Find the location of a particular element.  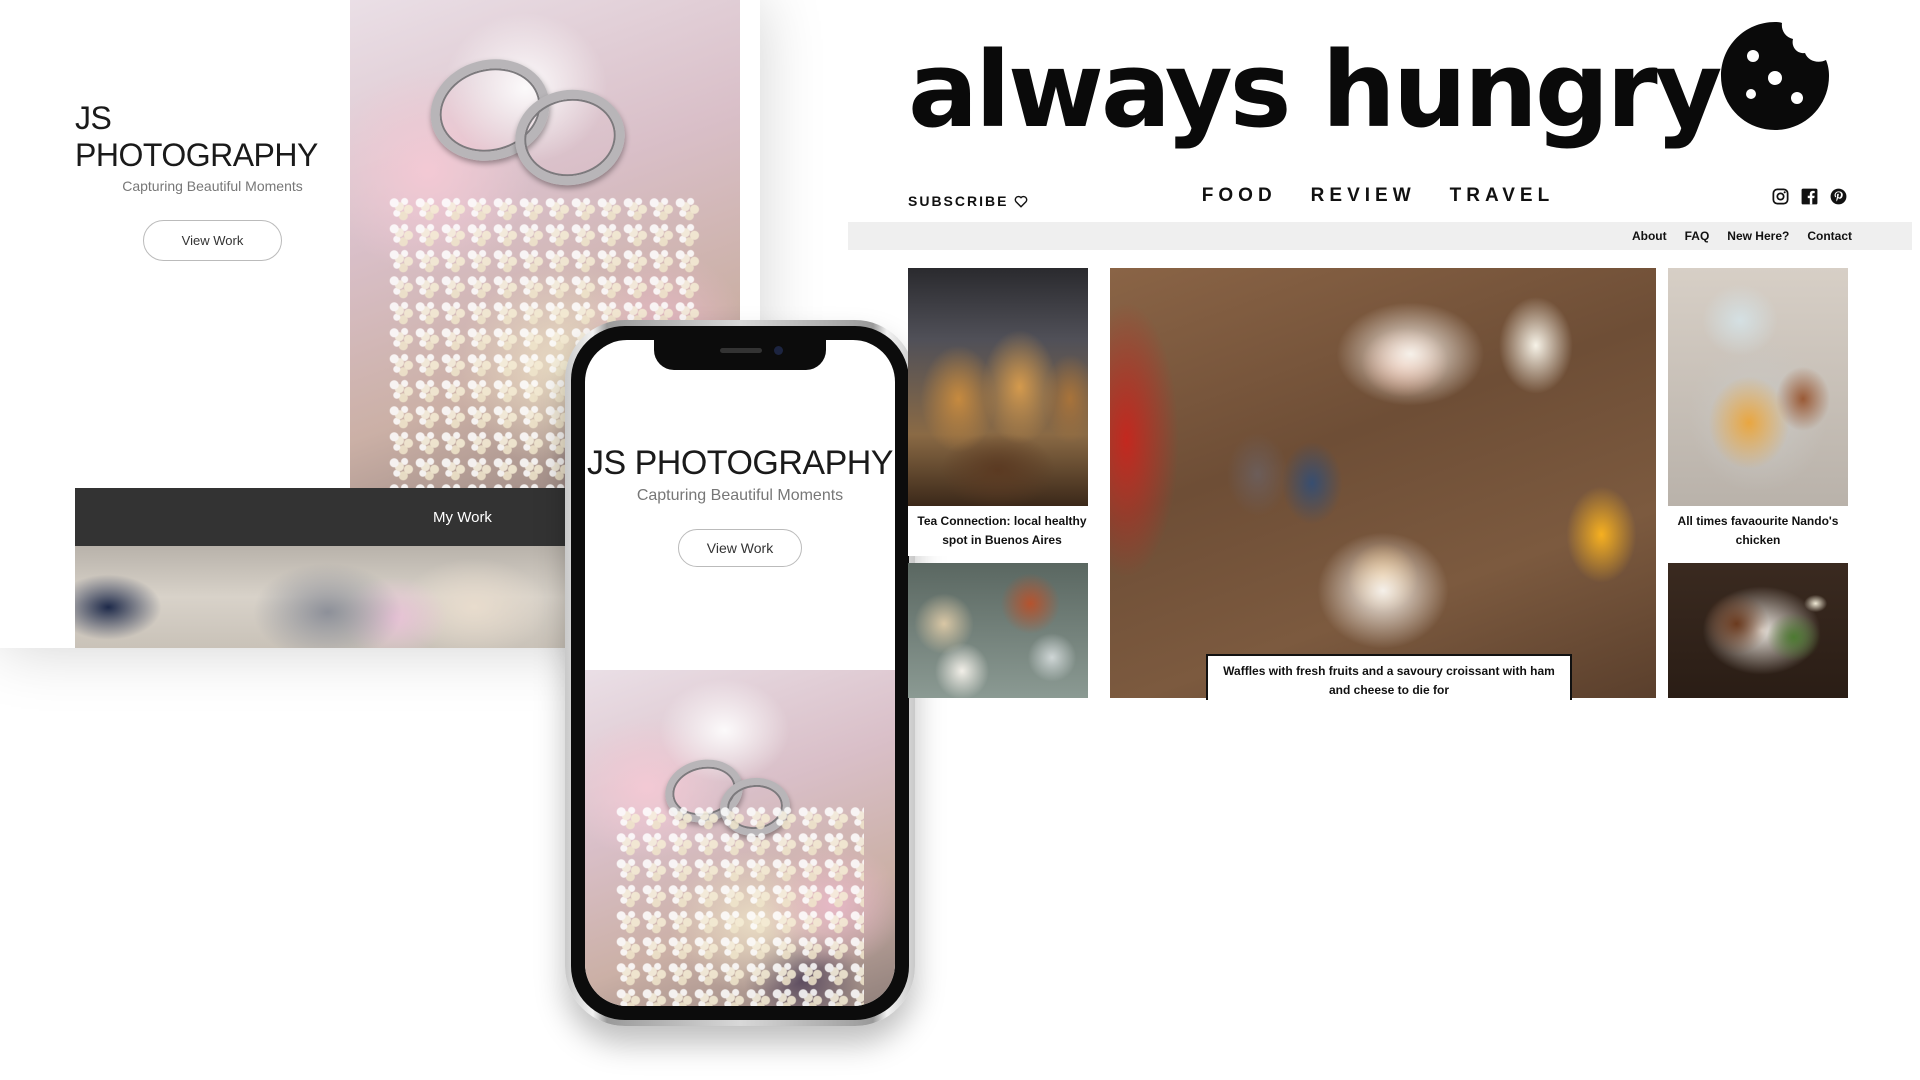

main-nav: FOOD REVIEW TRAVEL is located at coordinates (1378, 196).